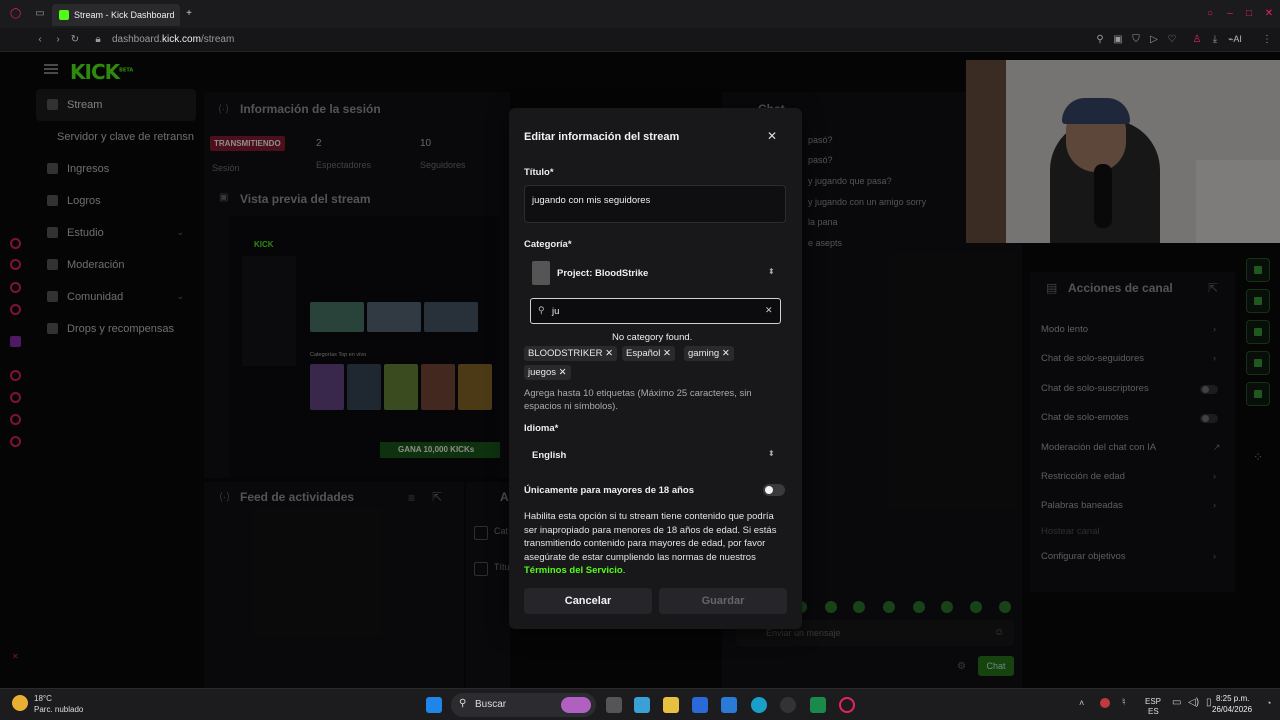 This screenshot has width=1280, height=720. What do you see at coordinates (1210, 14) in the screenshot?
I see `search-tabs-icon: ○` at bounding box center [1210, 14].